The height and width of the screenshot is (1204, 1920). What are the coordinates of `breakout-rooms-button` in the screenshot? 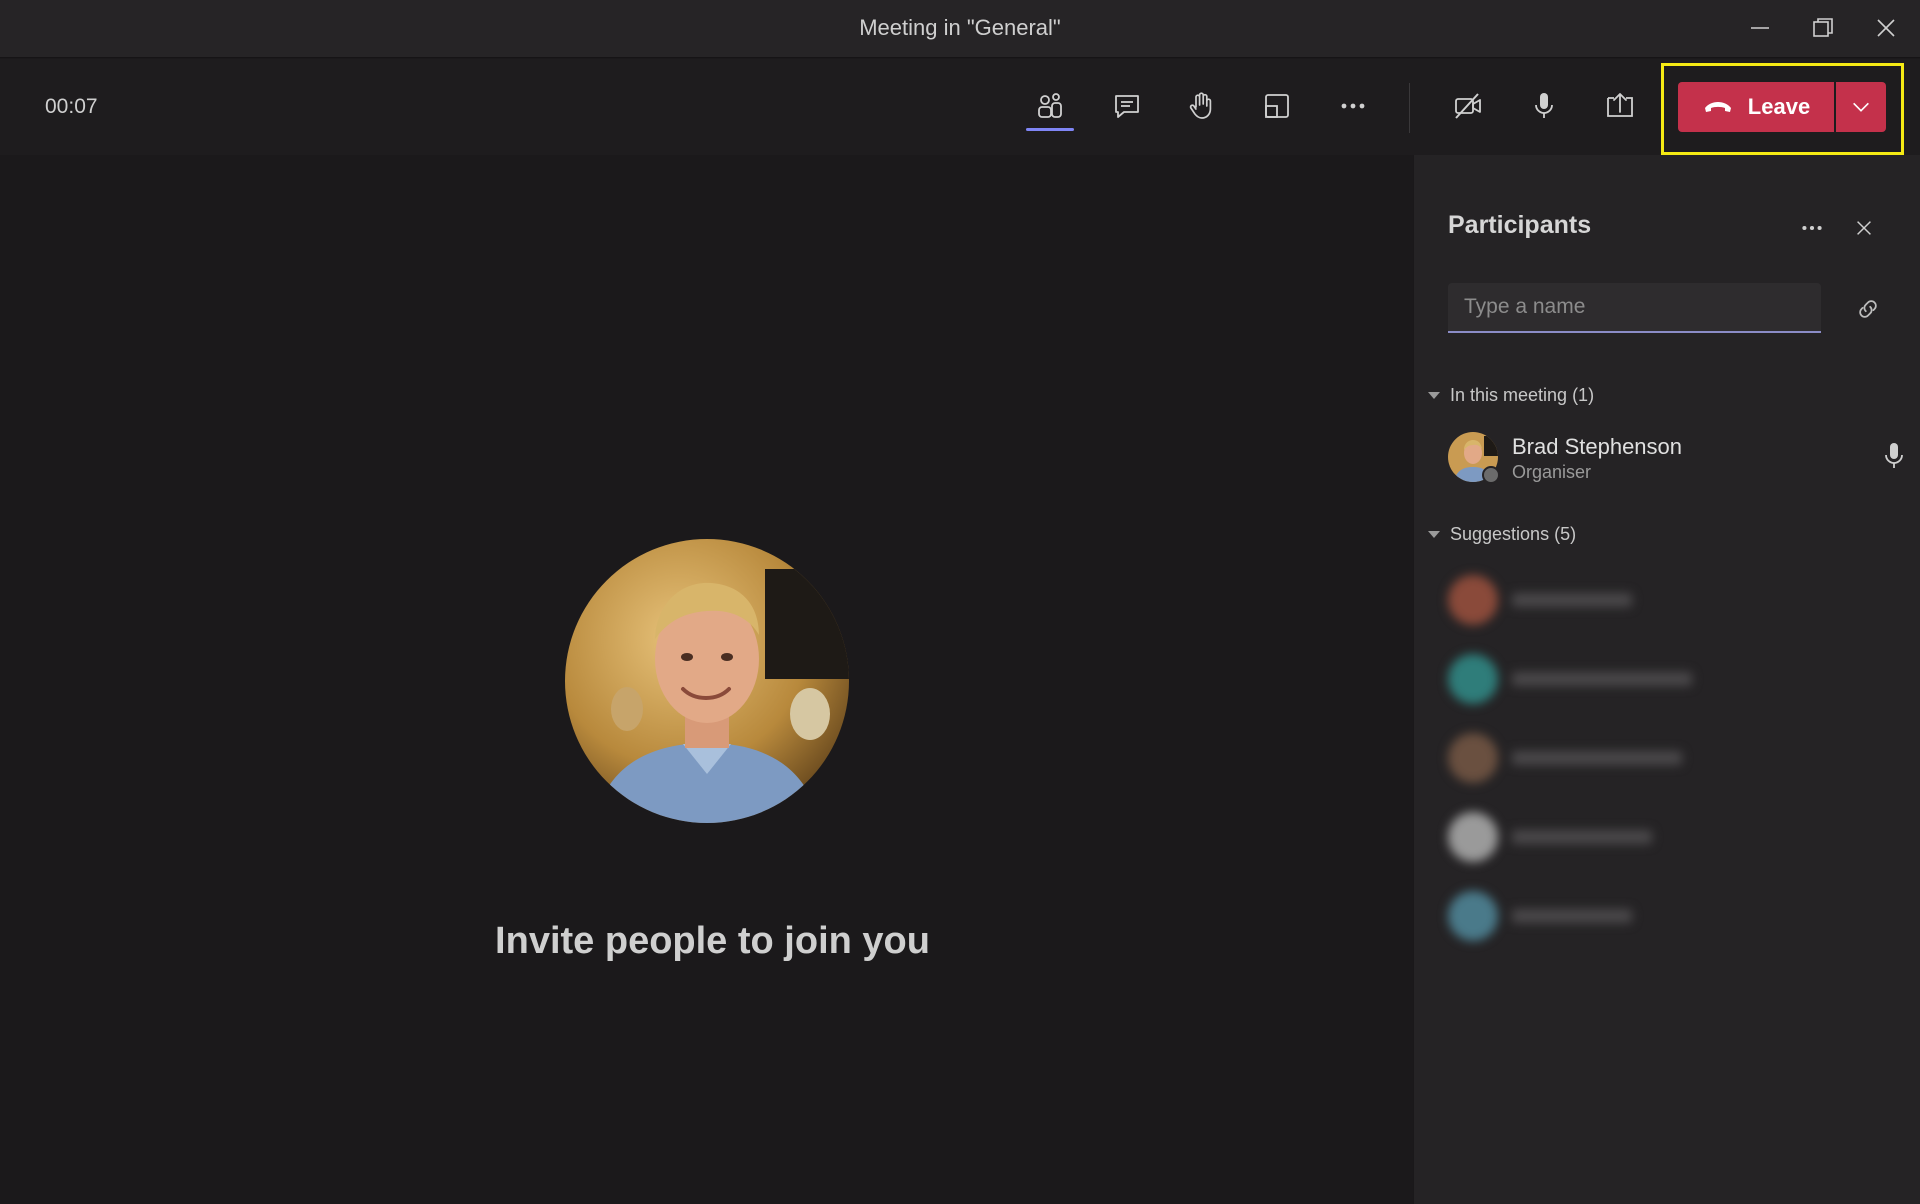 It's located at (1277, 106).